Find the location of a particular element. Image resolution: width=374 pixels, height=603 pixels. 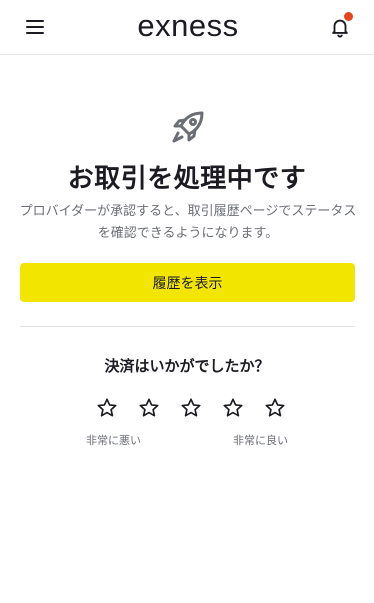

rating-high-label: 非常に良い is located at coordinates (260, 440).